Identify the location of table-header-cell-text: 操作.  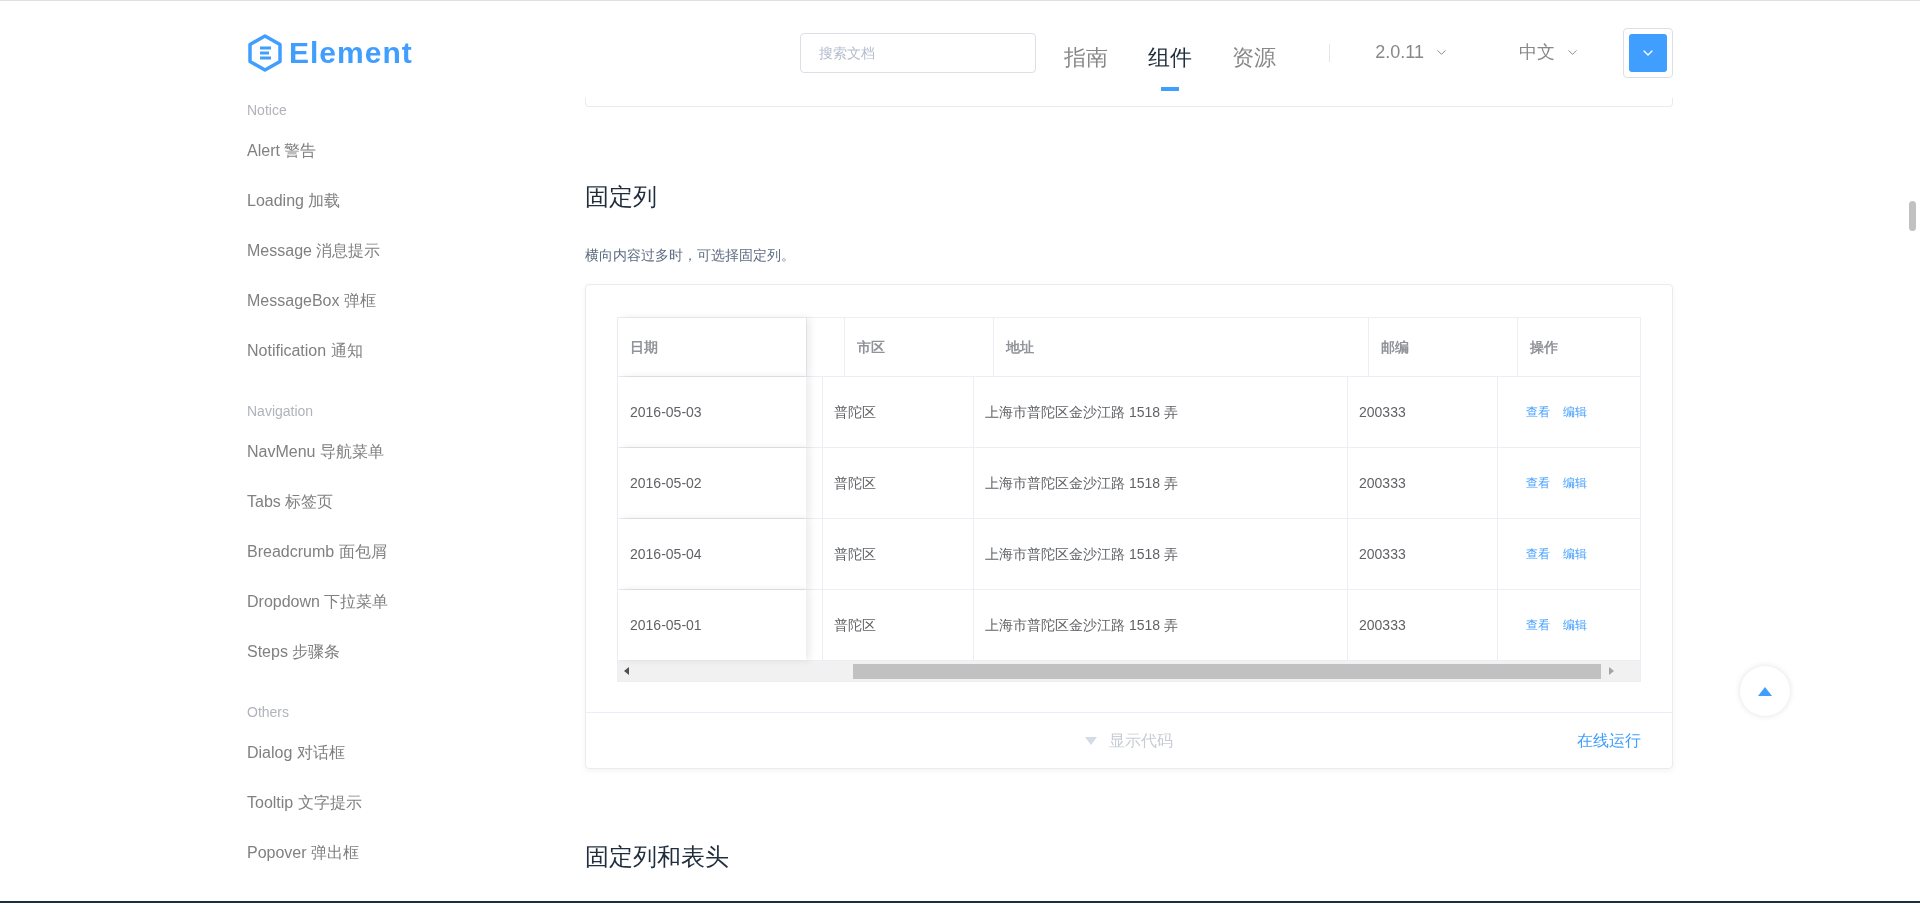
(1544, 347).